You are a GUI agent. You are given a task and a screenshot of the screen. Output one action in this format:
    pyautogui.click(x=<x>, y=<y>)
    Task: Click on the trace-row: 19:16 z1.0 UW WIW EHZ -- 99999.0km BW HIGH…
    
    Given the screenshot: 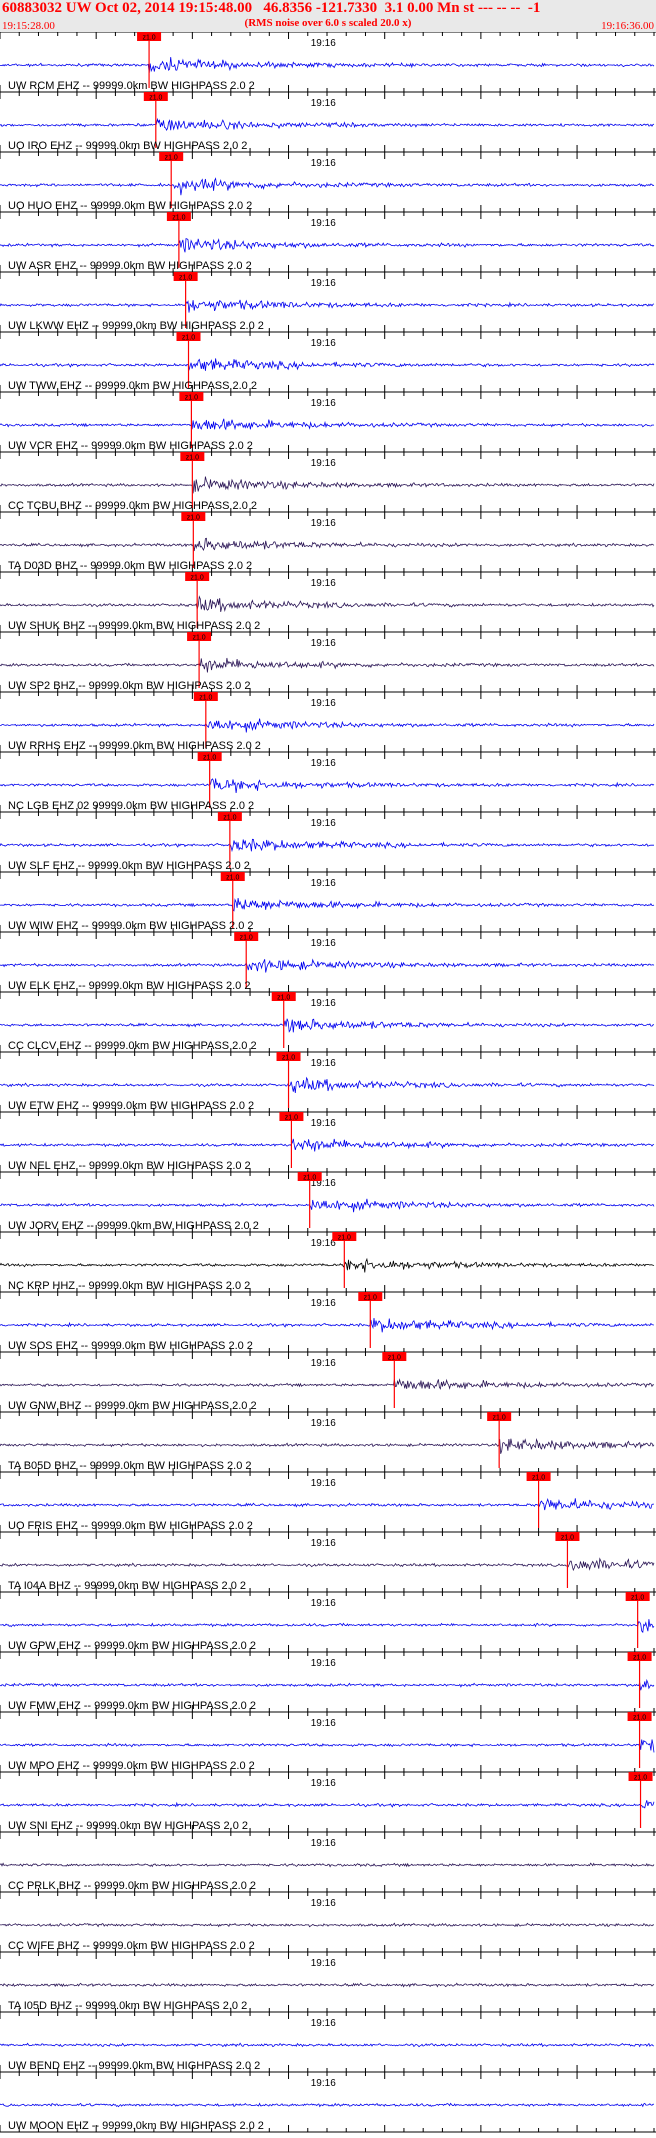 What is the action you would take?
    pyautogui.click(x=328, y=901)
    